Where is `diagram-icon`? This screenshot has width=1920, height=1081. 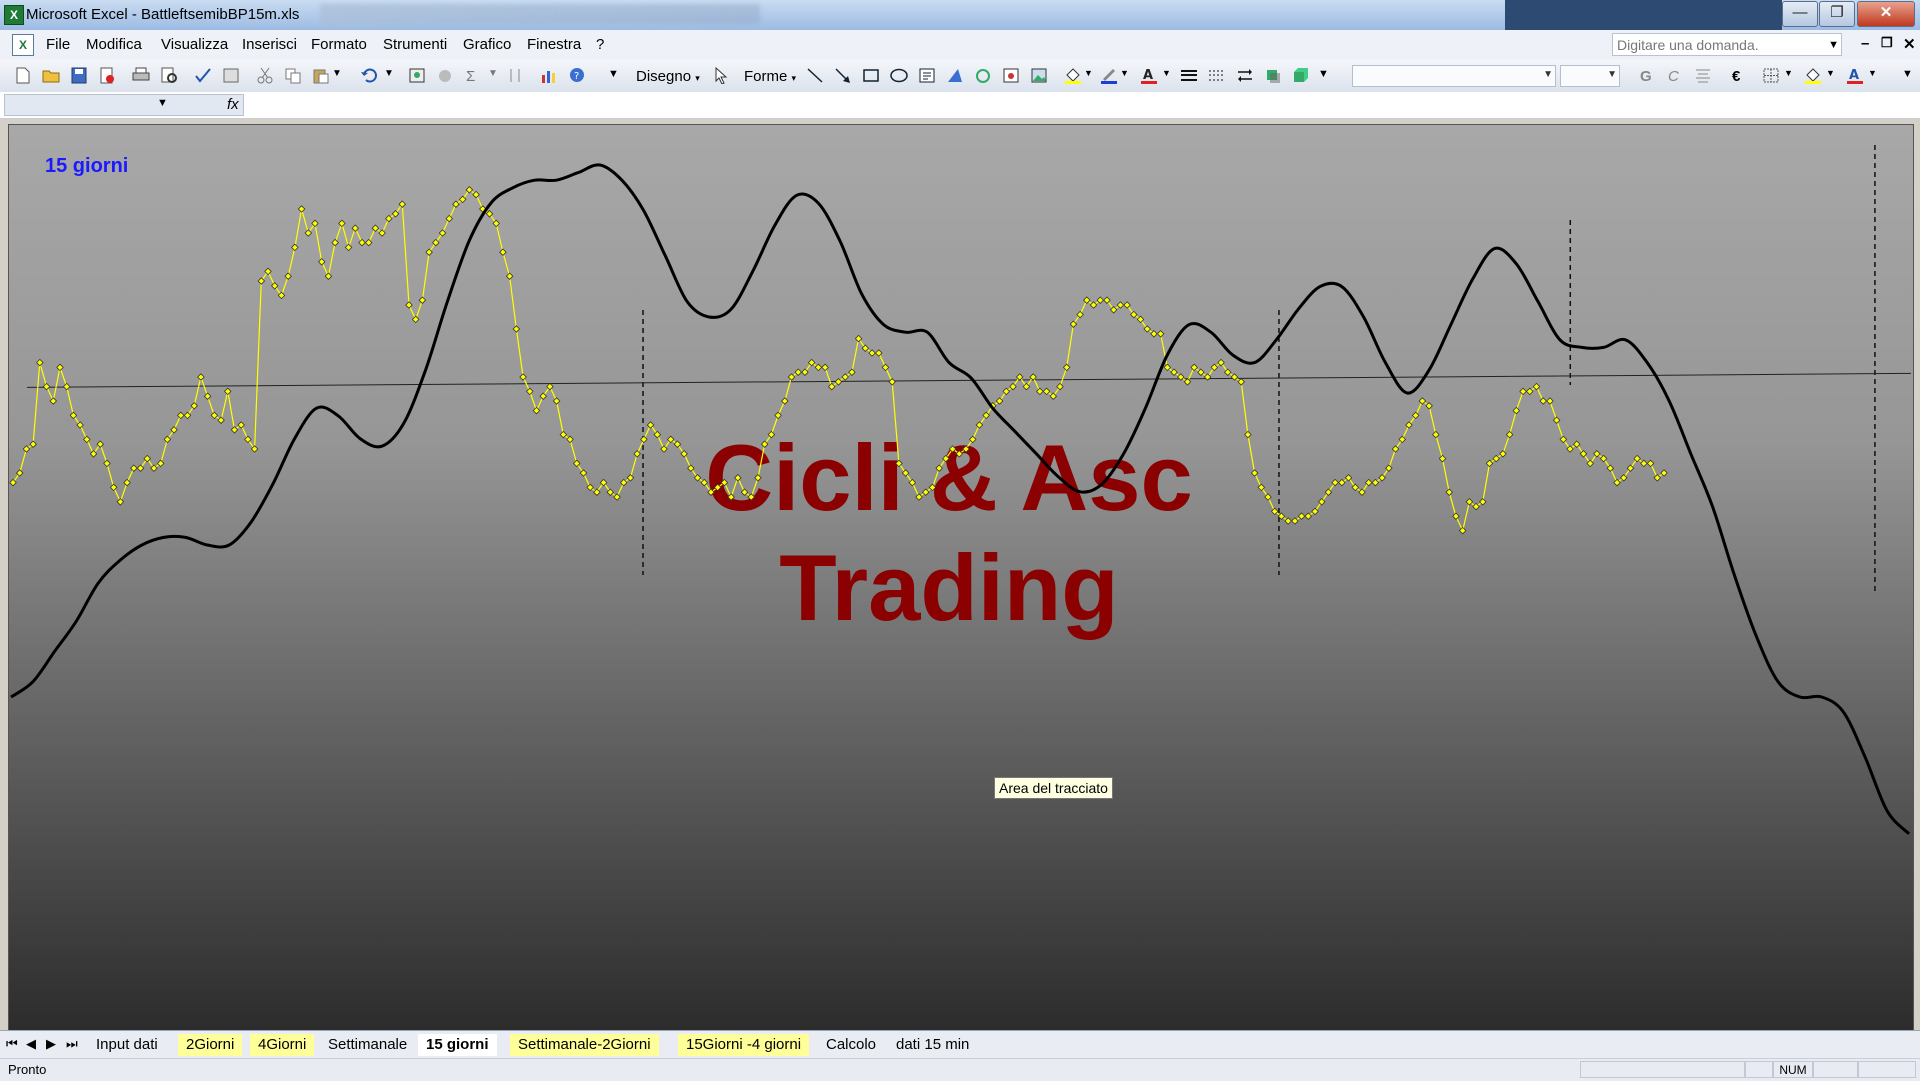 diagram-icon is located at coordinates (983, 75).